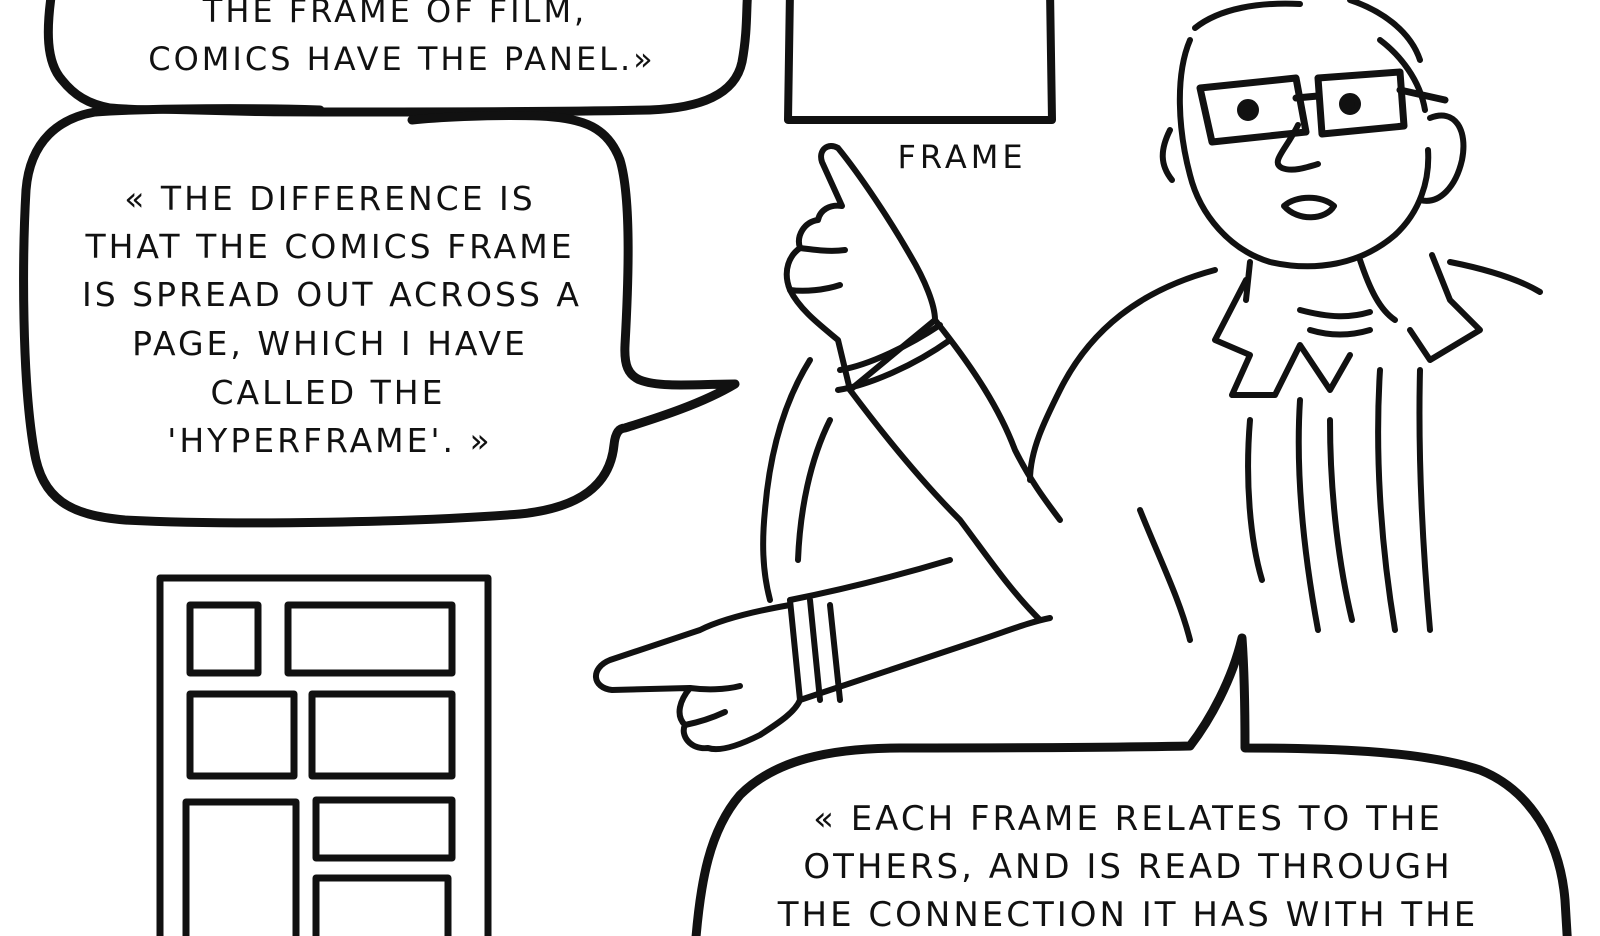 This screenshot has width=1600, height=936. Describe the element at coordinates (1335, 322) in the screenshot. I see `neck-lines` at that location.